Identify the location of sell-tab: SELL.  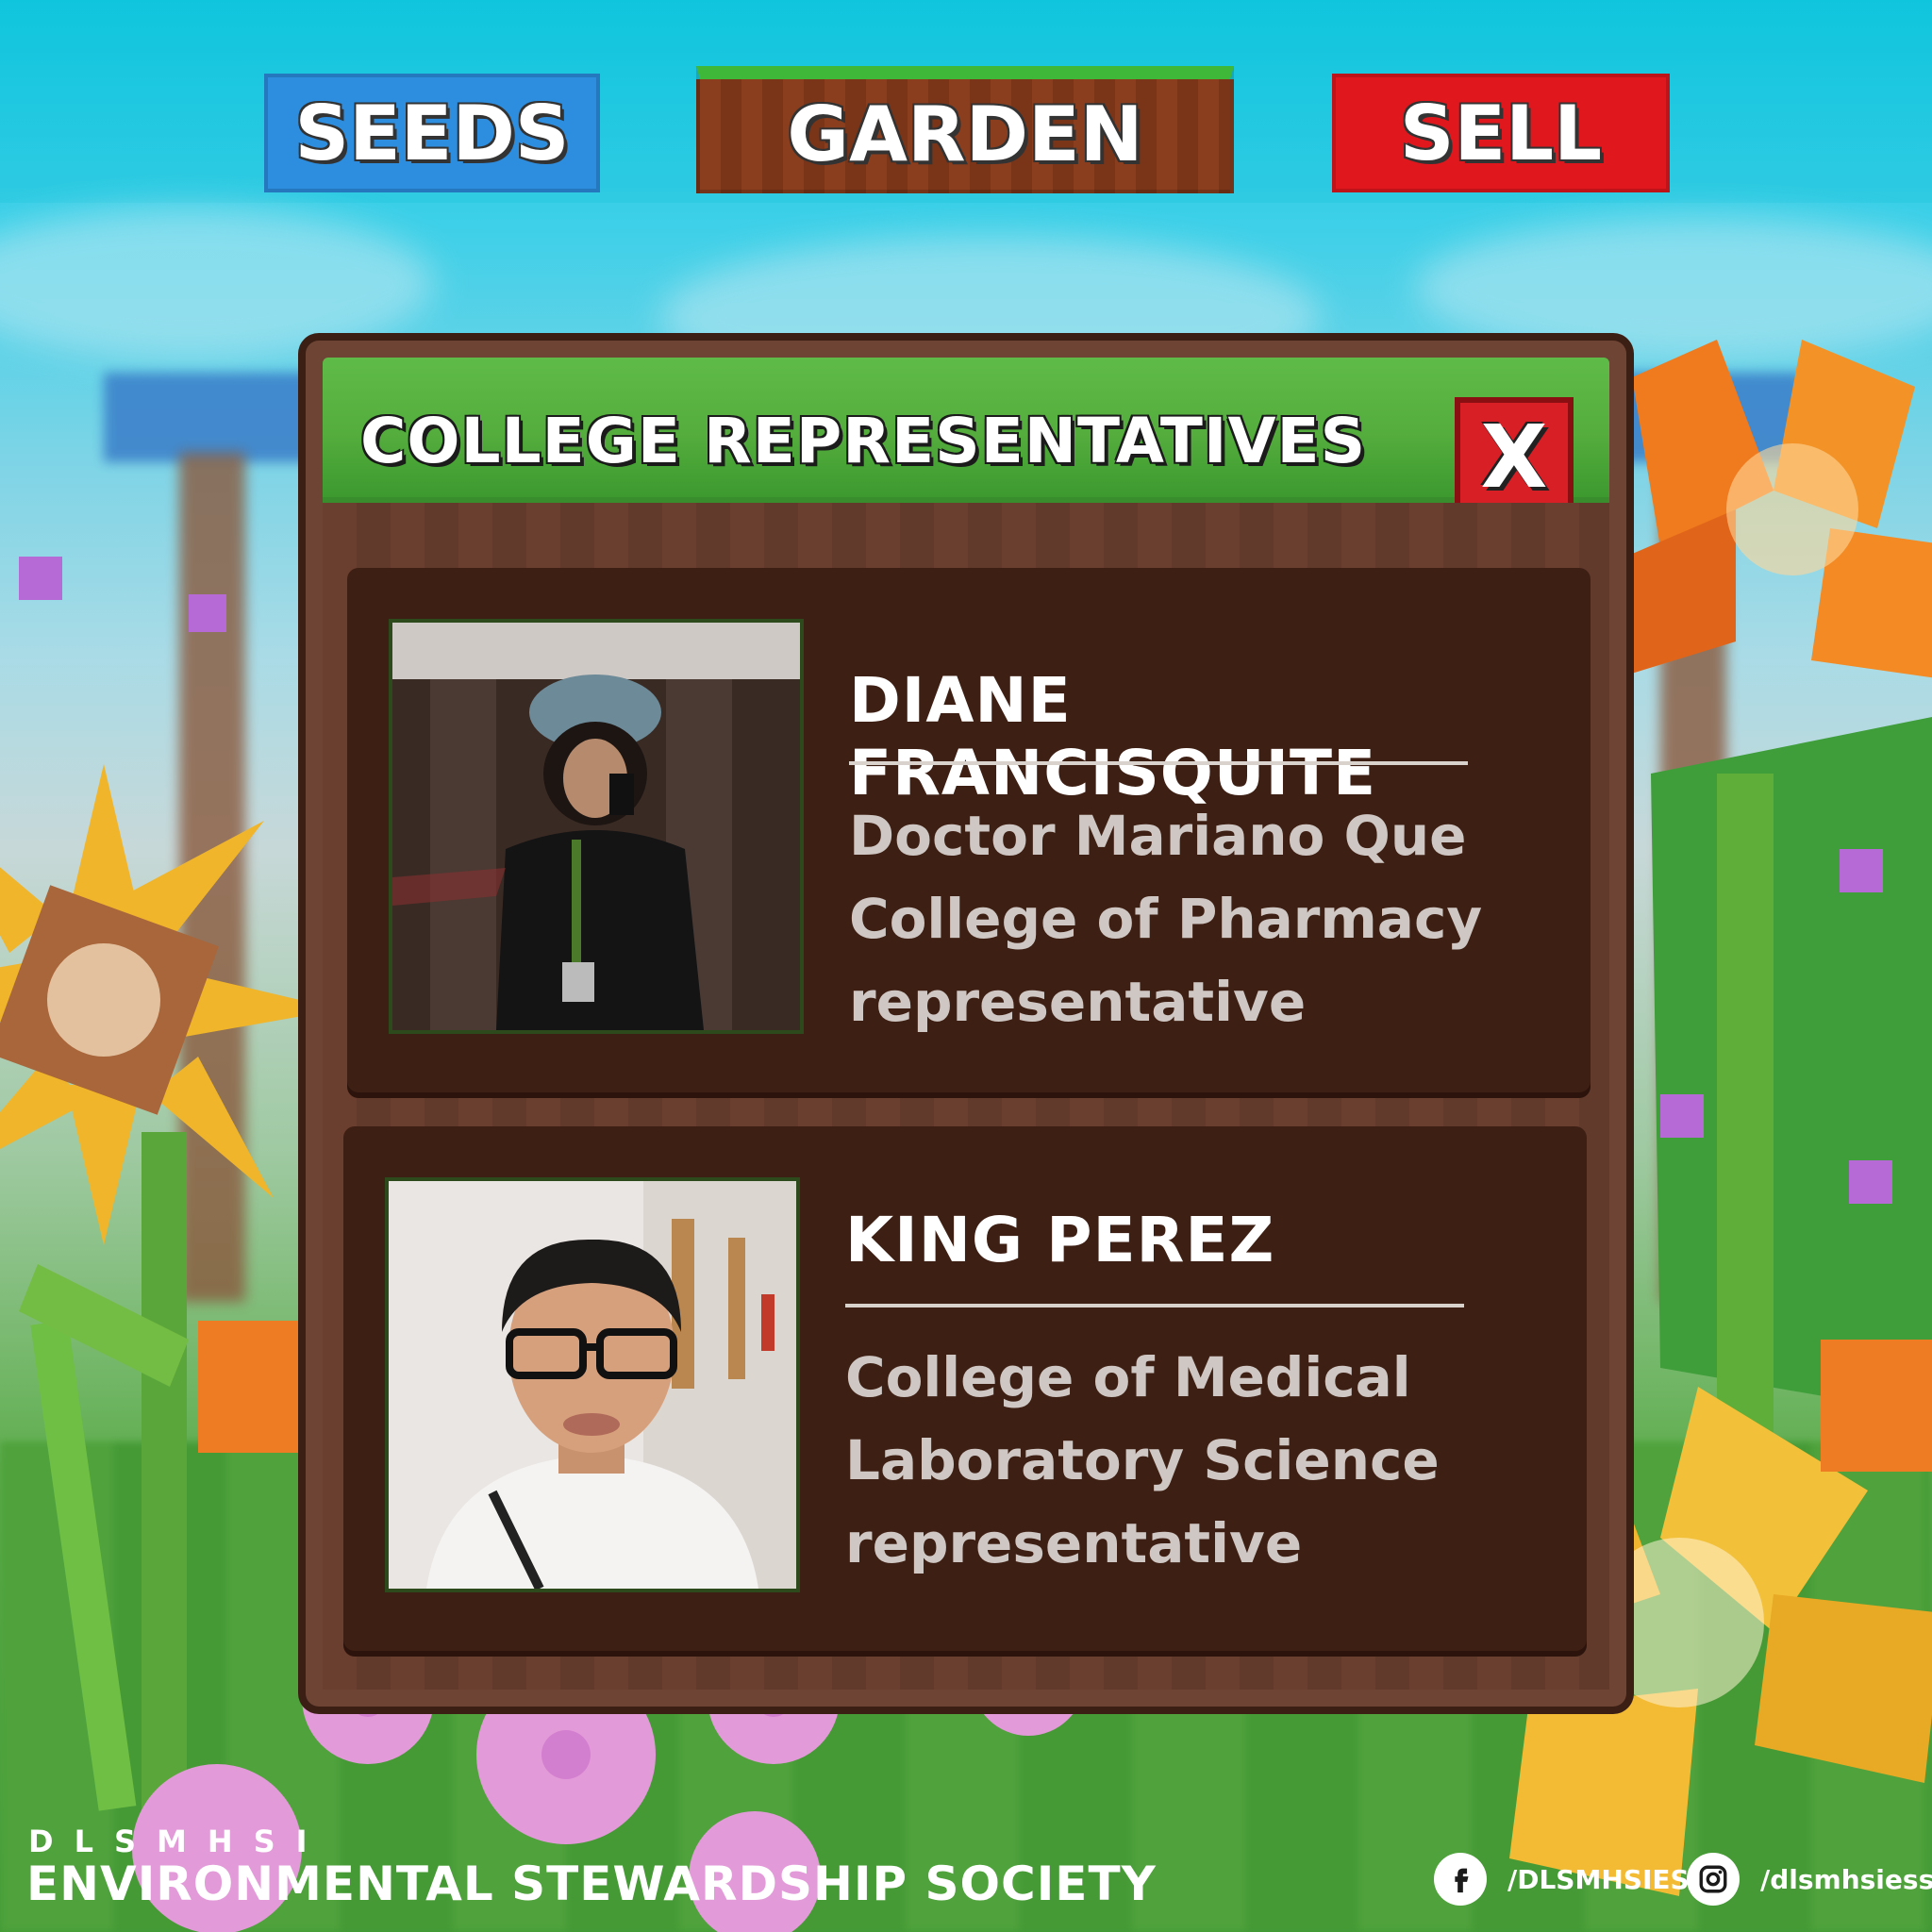
(1501, 133).